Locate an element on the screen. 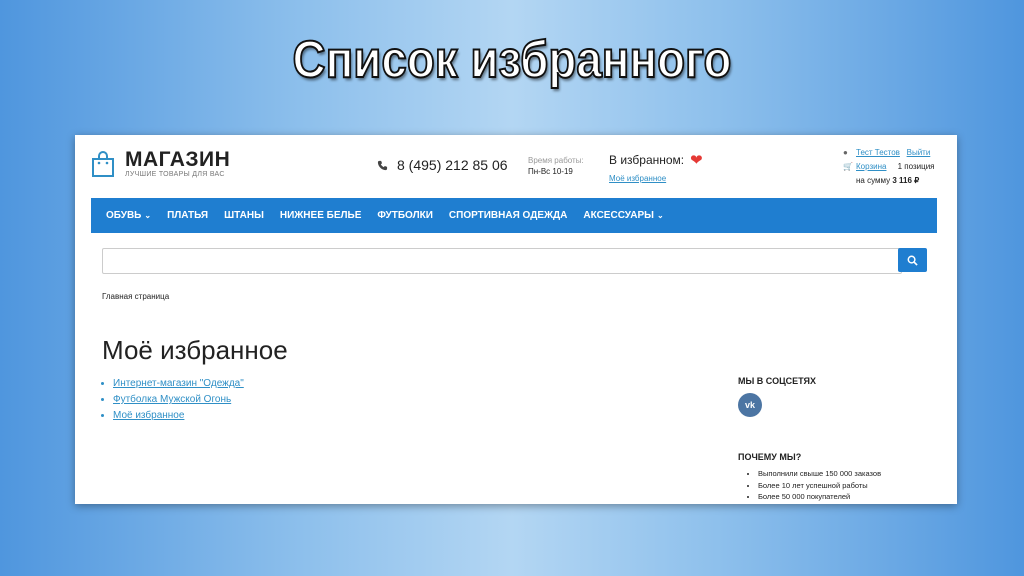 This screenshot has height=576, width=1024. cart-link: Корзина is located at coordinates (871, 167).